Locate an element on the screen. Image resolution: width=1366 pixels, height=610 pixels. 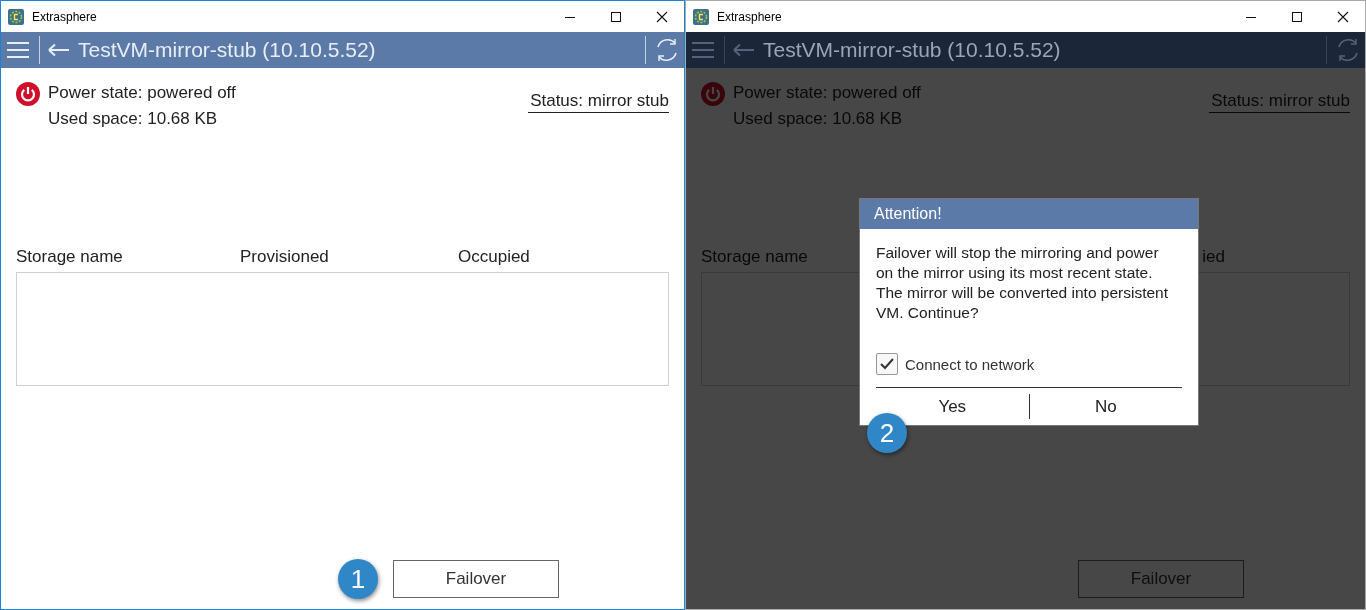
column-header: Occupied is located at coordinates (494, 256).